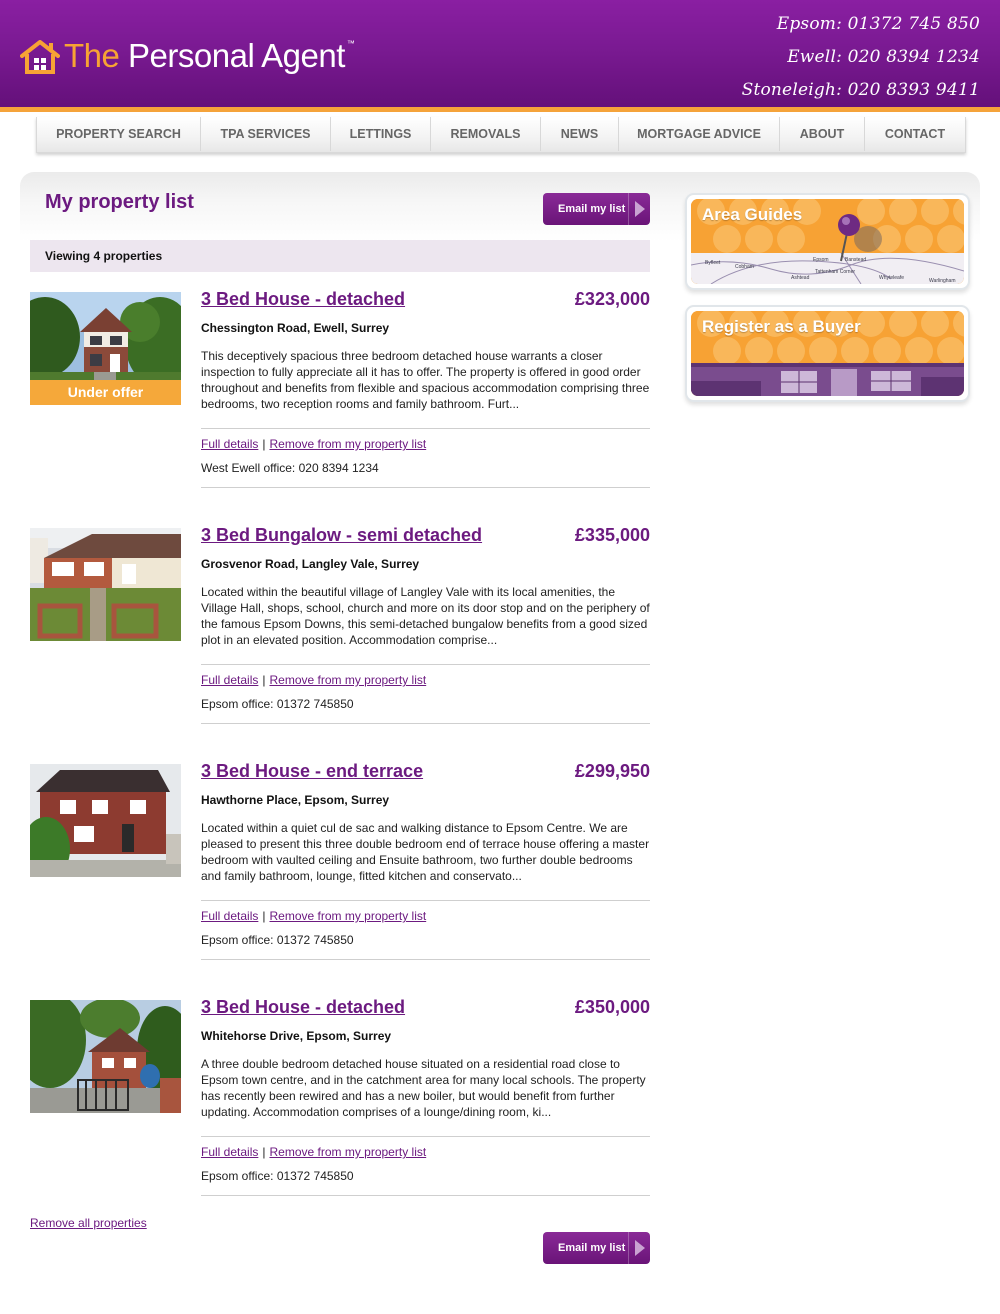 Image resolution: width=1000 pixels, height=1314 pixels. What do you see at coordinates (781, 326) in the screenshot?
I see `register-buyer-title: Register as a Buyer` at bounding box center [781, 326].